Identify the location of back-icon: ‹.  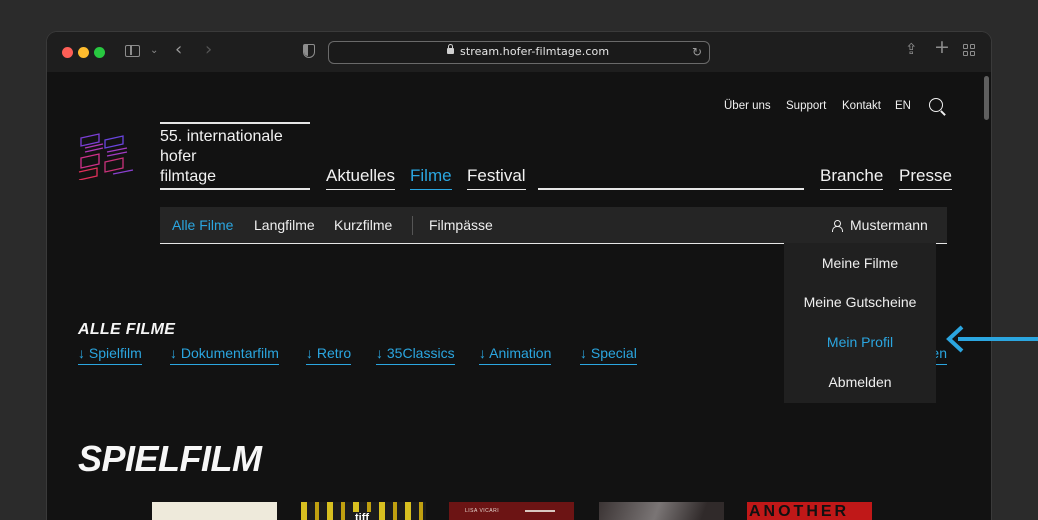
(178, 50).